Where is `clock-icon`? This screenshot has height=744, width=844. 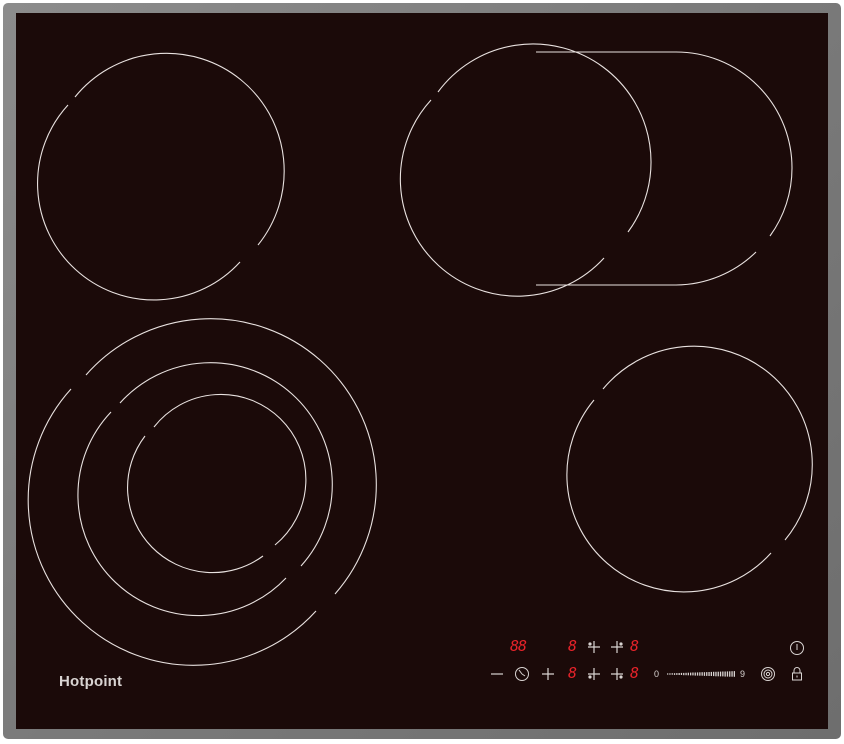 clock-icon is located at coordinates (522, 674).